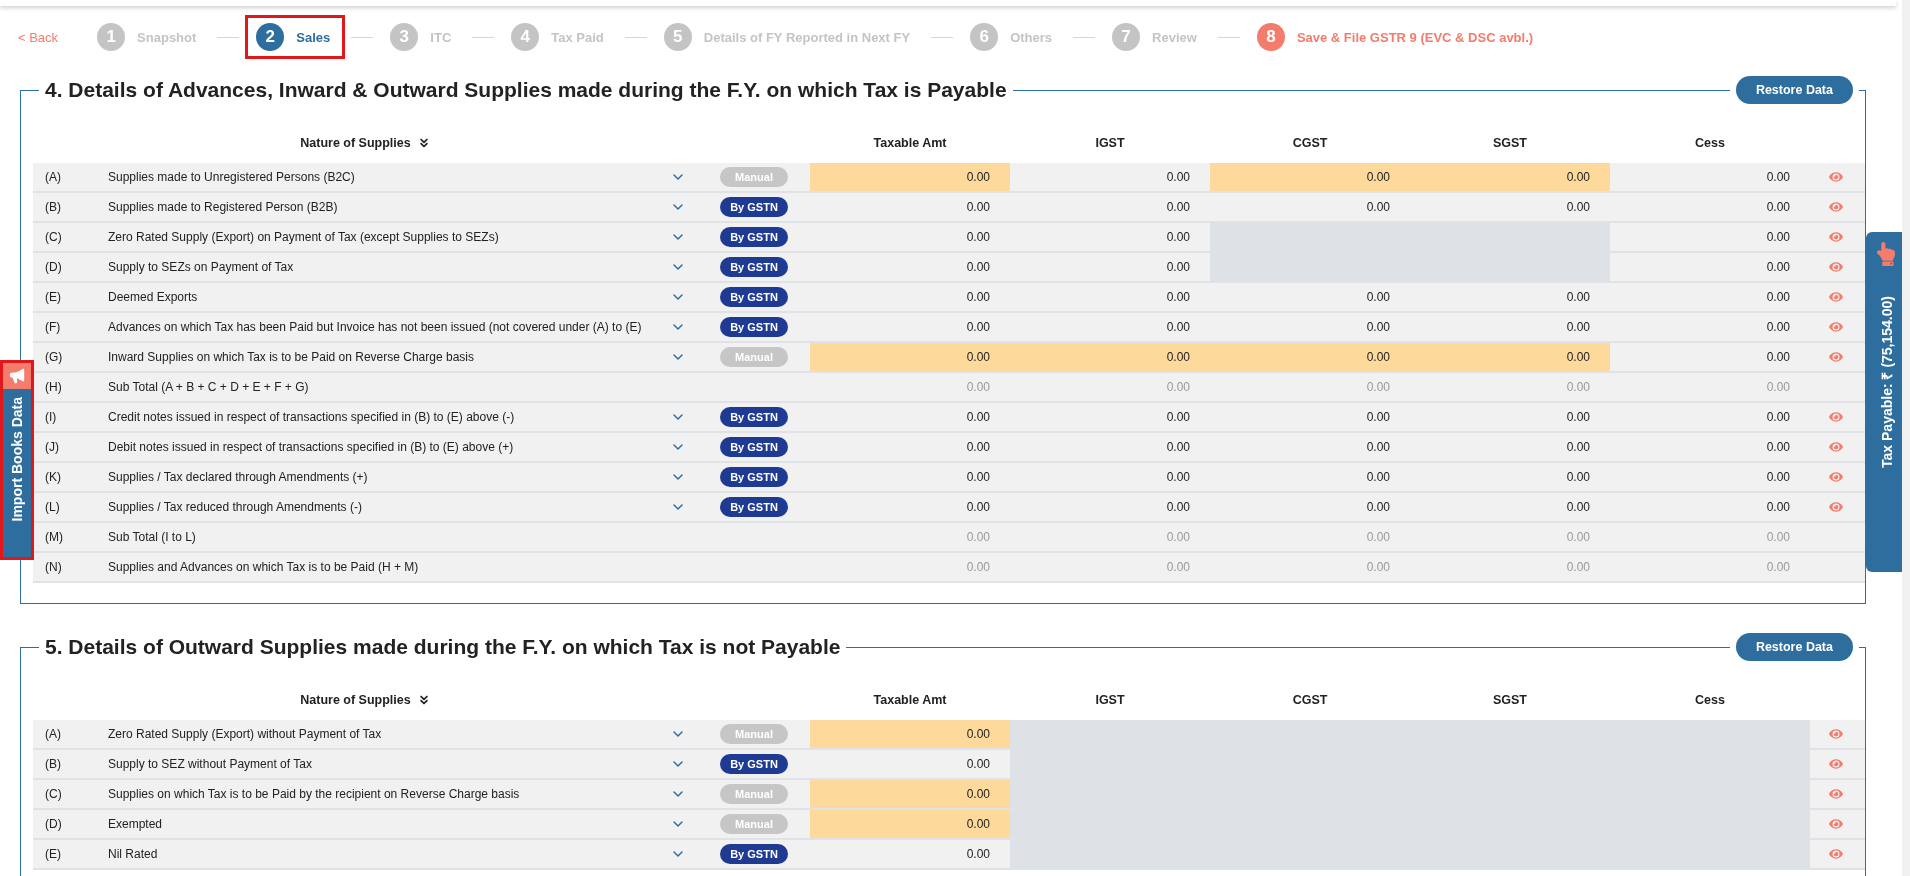  What do you see at coordinates (238, 477) in the screenshot?
I see `supply-description: Supplies / Tax declared through Amendments (+)` at bounding box center [238, 477].